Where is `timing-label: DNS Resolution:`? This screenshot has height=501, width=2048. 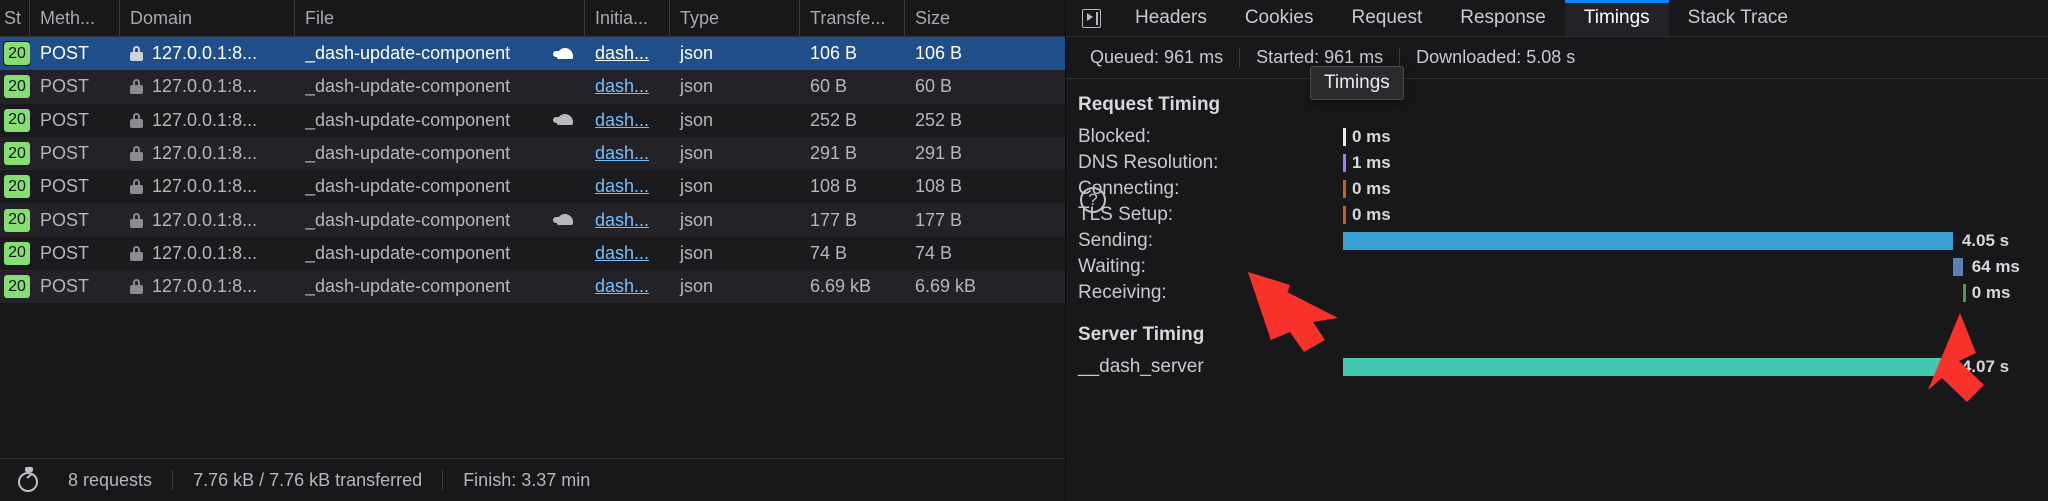
timing-label: DNS Resolution: is located at coordinates (1148, 162).